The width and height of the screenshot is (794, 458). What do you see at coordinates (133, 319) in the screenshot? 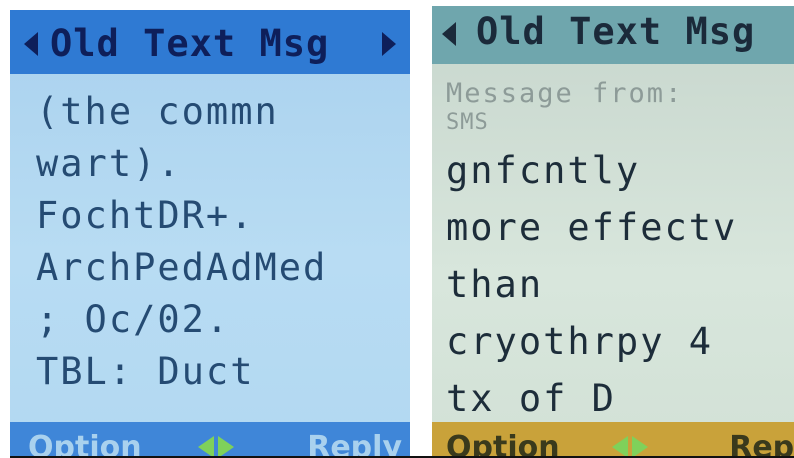
I see `message-line: ; Oc/02.` at bounding box center [133, 319].